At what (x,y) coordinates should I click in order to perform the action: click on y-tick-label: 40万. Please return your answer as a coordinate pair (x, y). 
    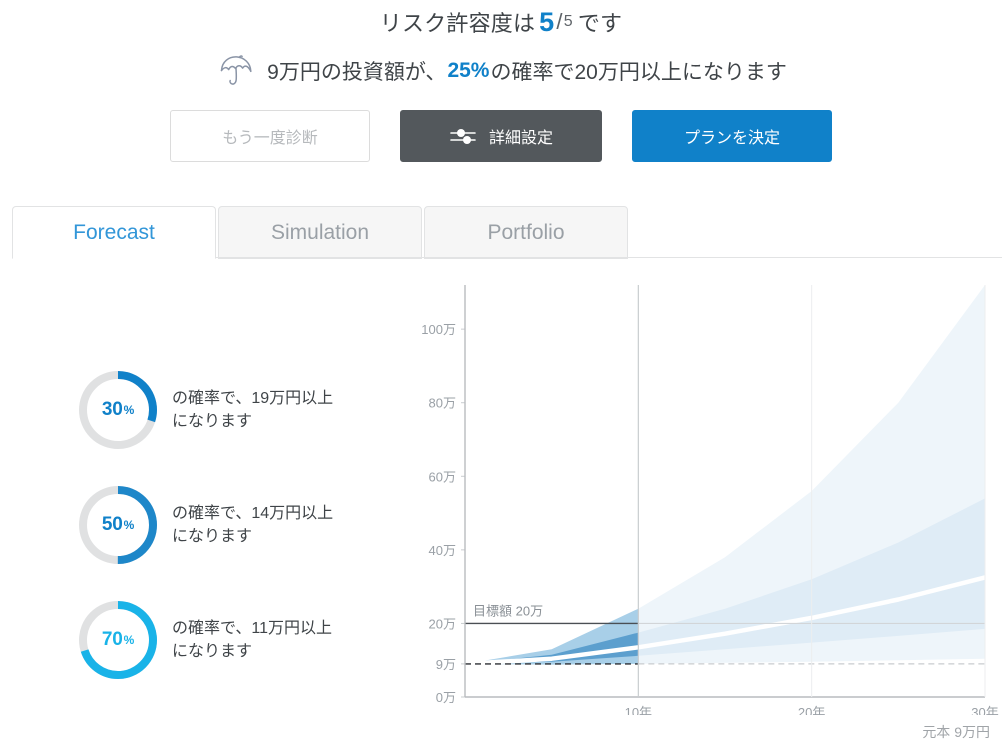
    Looking at the image, I should click on (442, 550).